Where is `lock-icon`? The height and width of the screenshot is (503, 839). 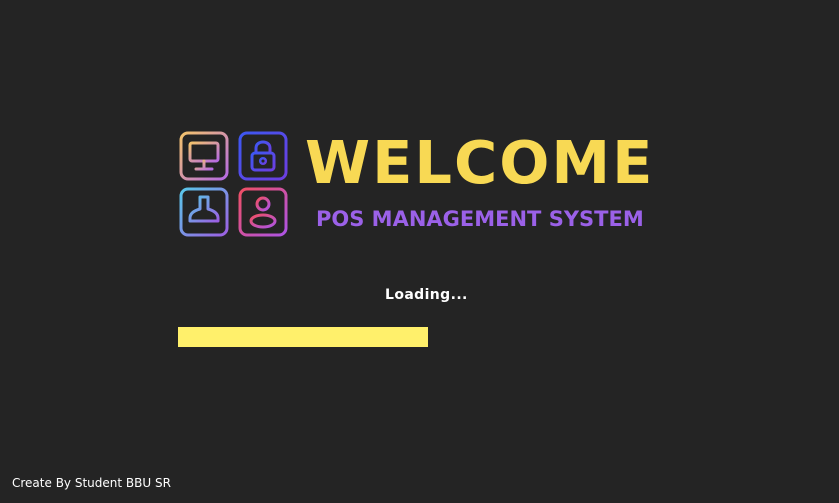
lock-icon is located at coordinates (263, 156).